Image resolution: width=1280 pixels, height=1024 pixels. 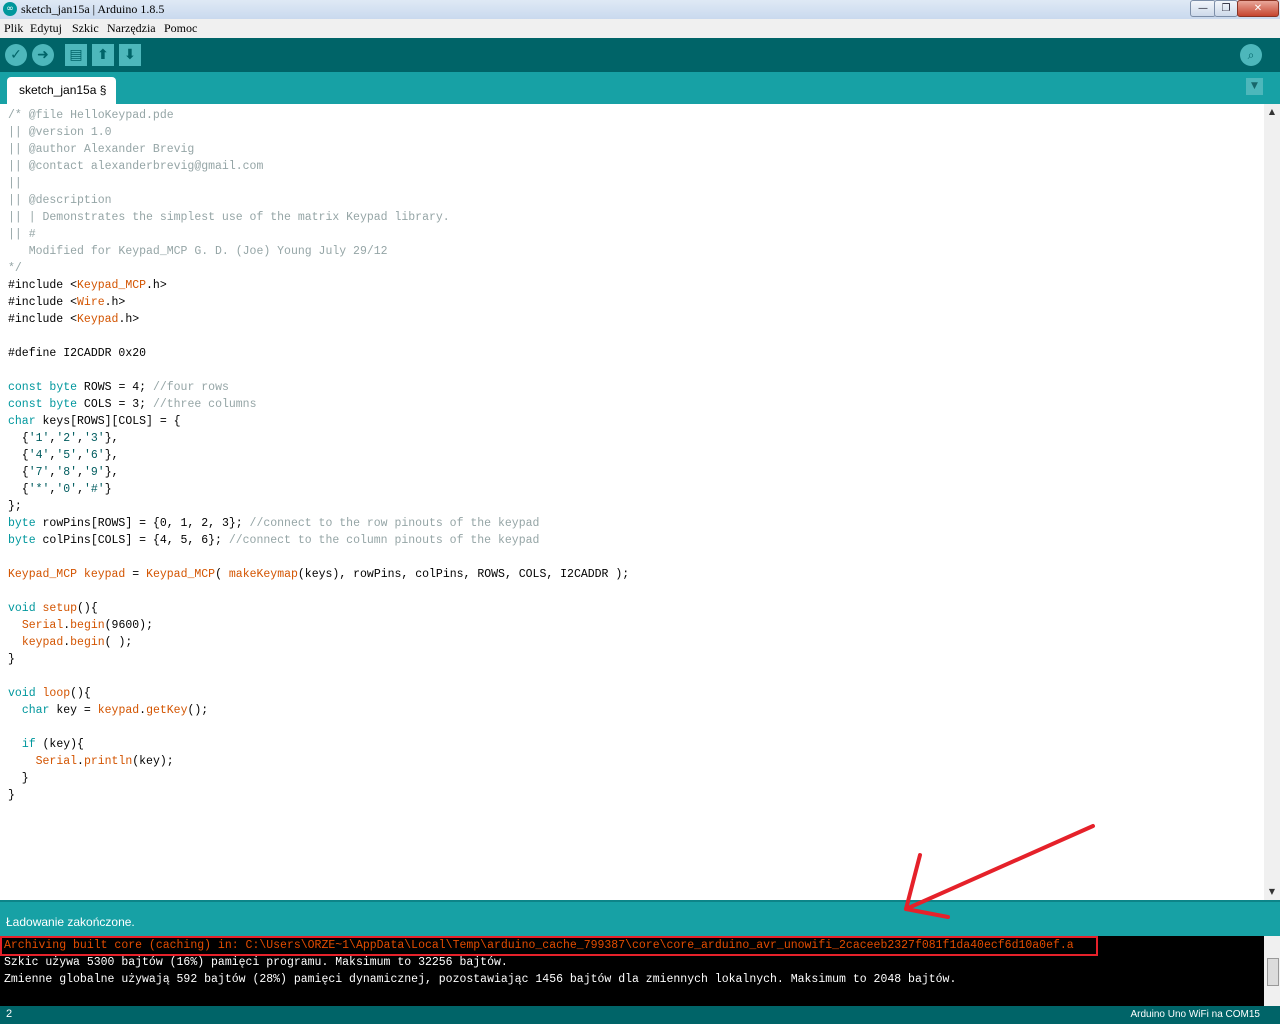 I want to click on menu-sketch: Szkic, so click(x=85, y=28).